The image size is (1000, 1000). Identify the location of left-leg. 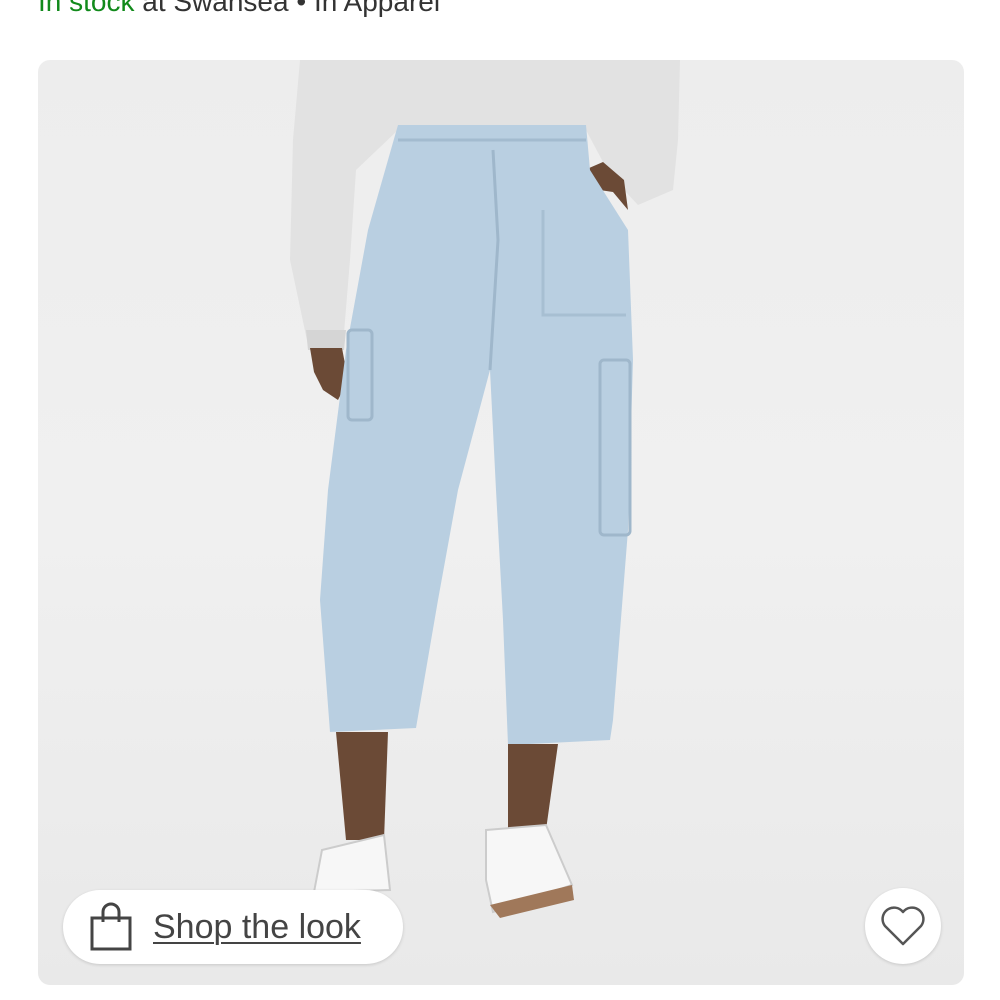
(362, 786).